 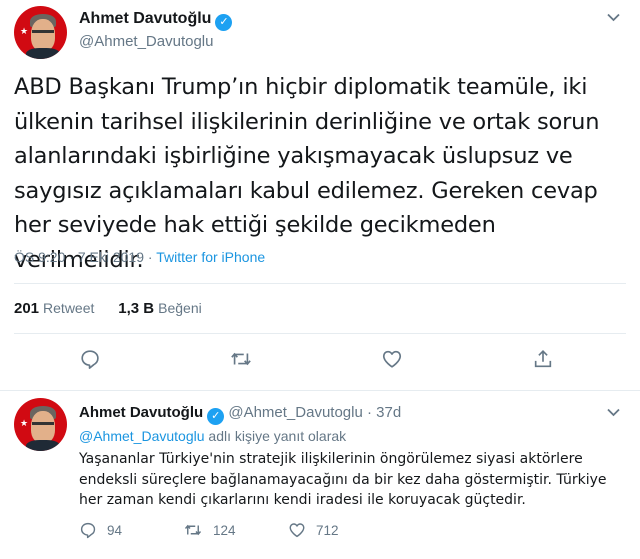 I want to click on reply-button: 94, so click(x=100, y=530).